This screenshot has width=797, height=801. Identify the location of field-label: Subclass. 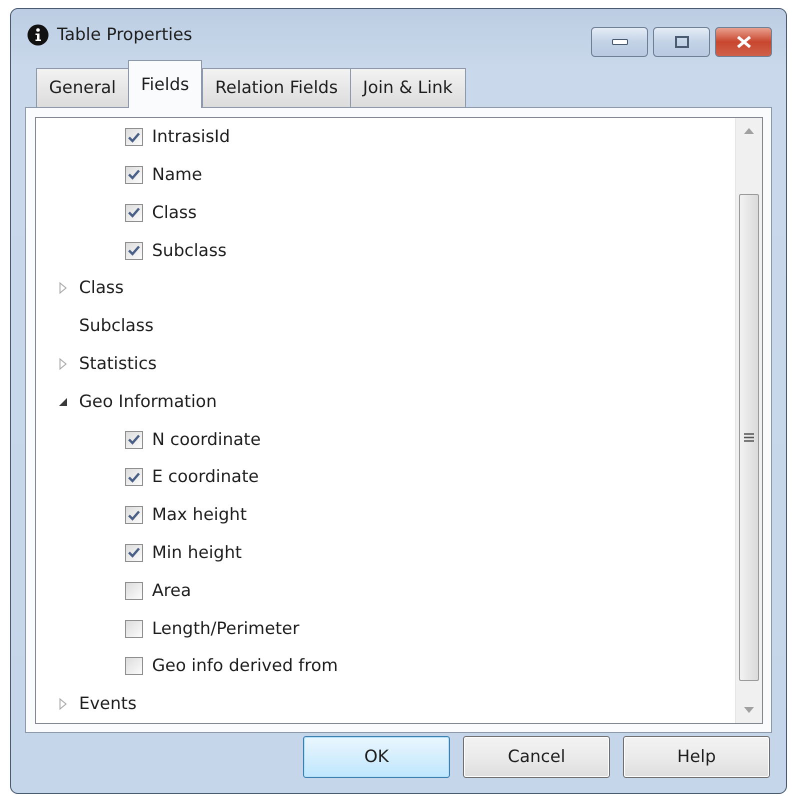
(189, 250).